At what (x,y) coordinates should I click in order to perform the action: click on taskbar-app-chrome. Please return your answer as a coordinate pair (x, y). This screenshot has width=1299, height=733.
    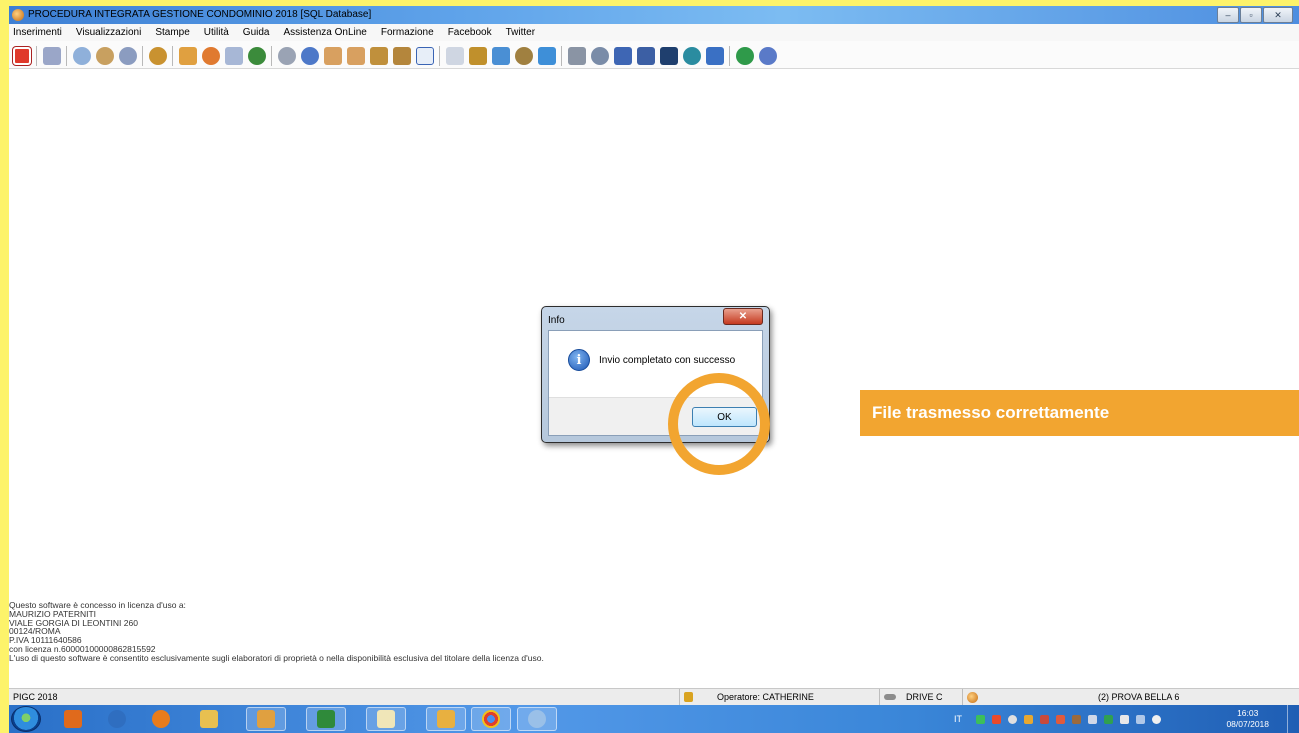
    Looking at the image, I should click on (491, 719).